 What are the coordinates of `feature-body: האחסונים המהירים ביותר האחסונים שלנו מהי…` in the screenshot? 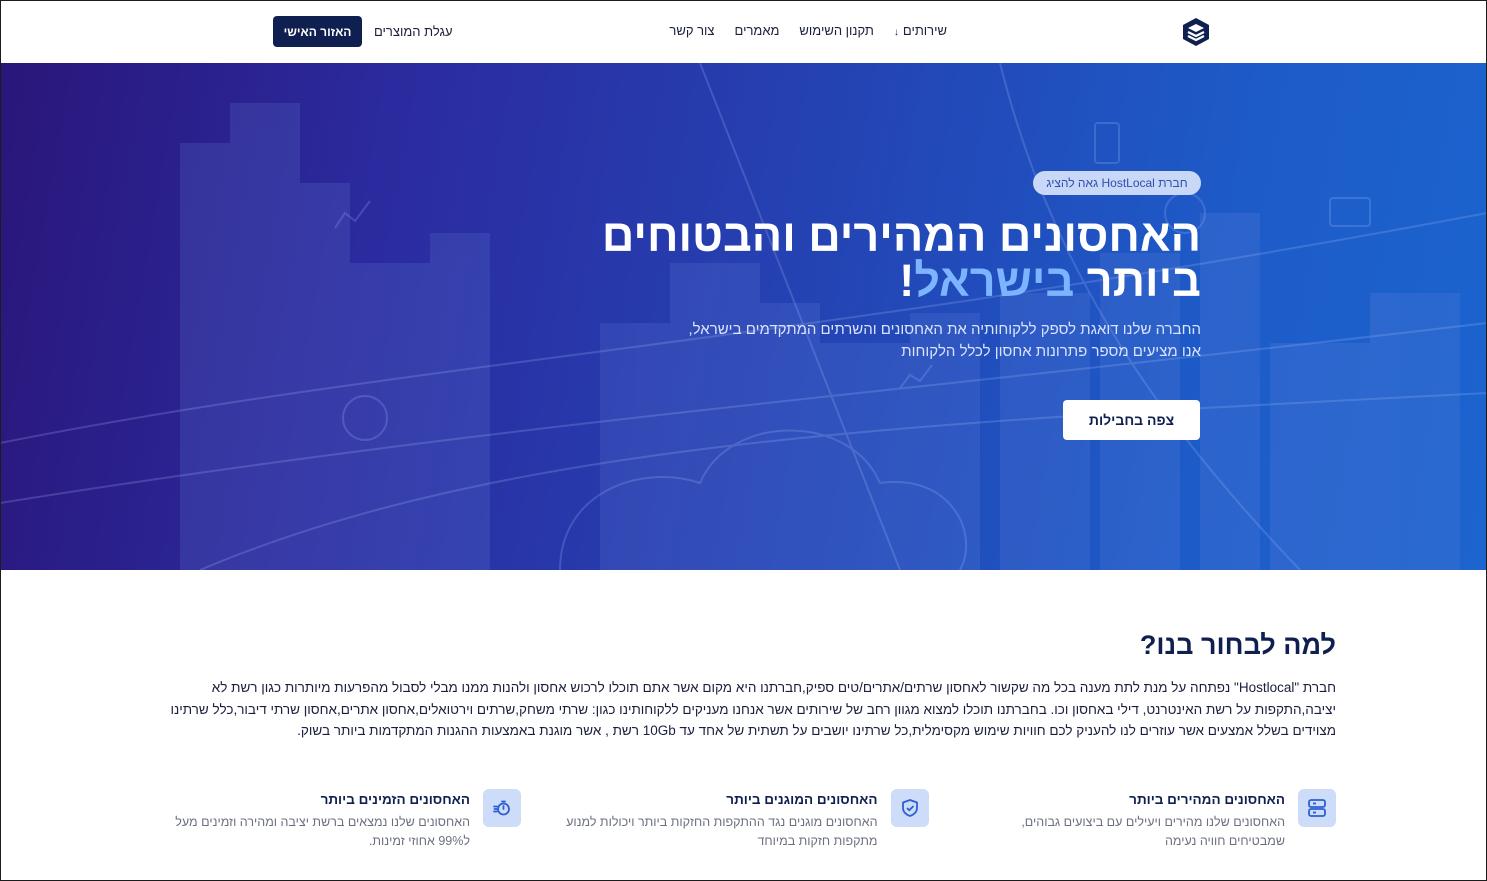 It's located at (1125, 820).